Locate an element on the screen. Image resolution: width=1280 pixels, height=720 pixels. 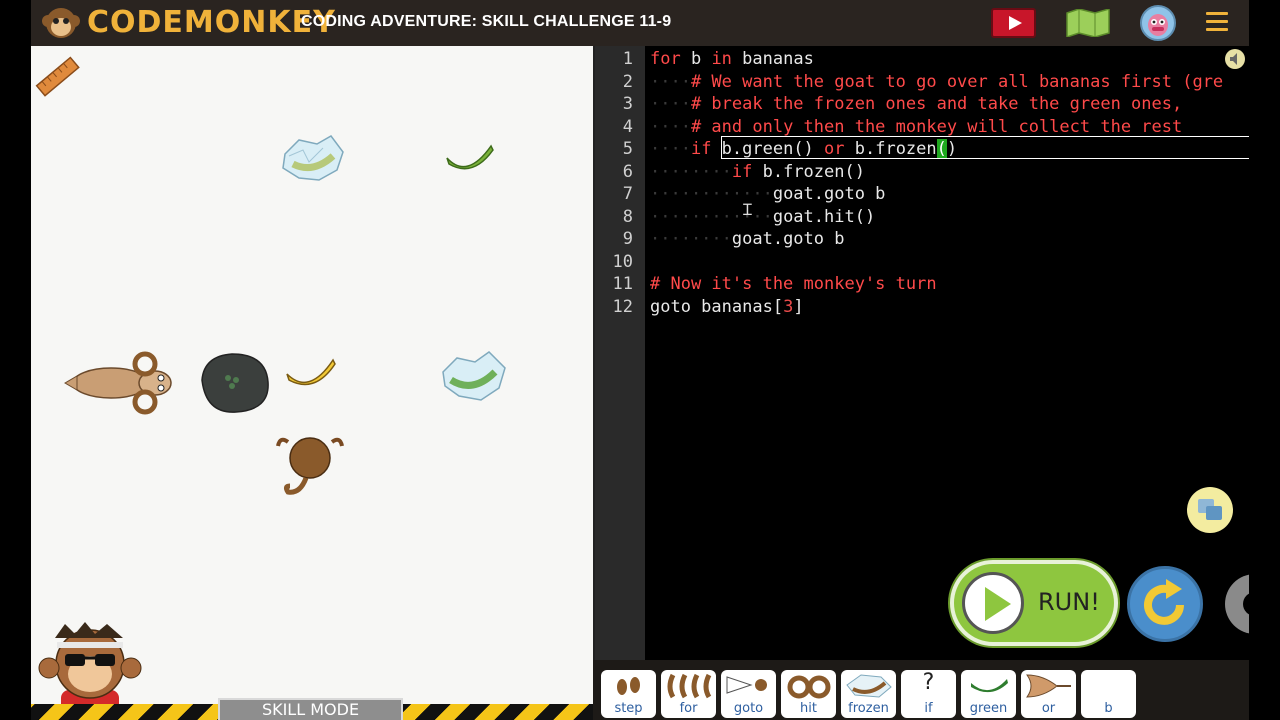
rock is located at coordinates (235, 383).